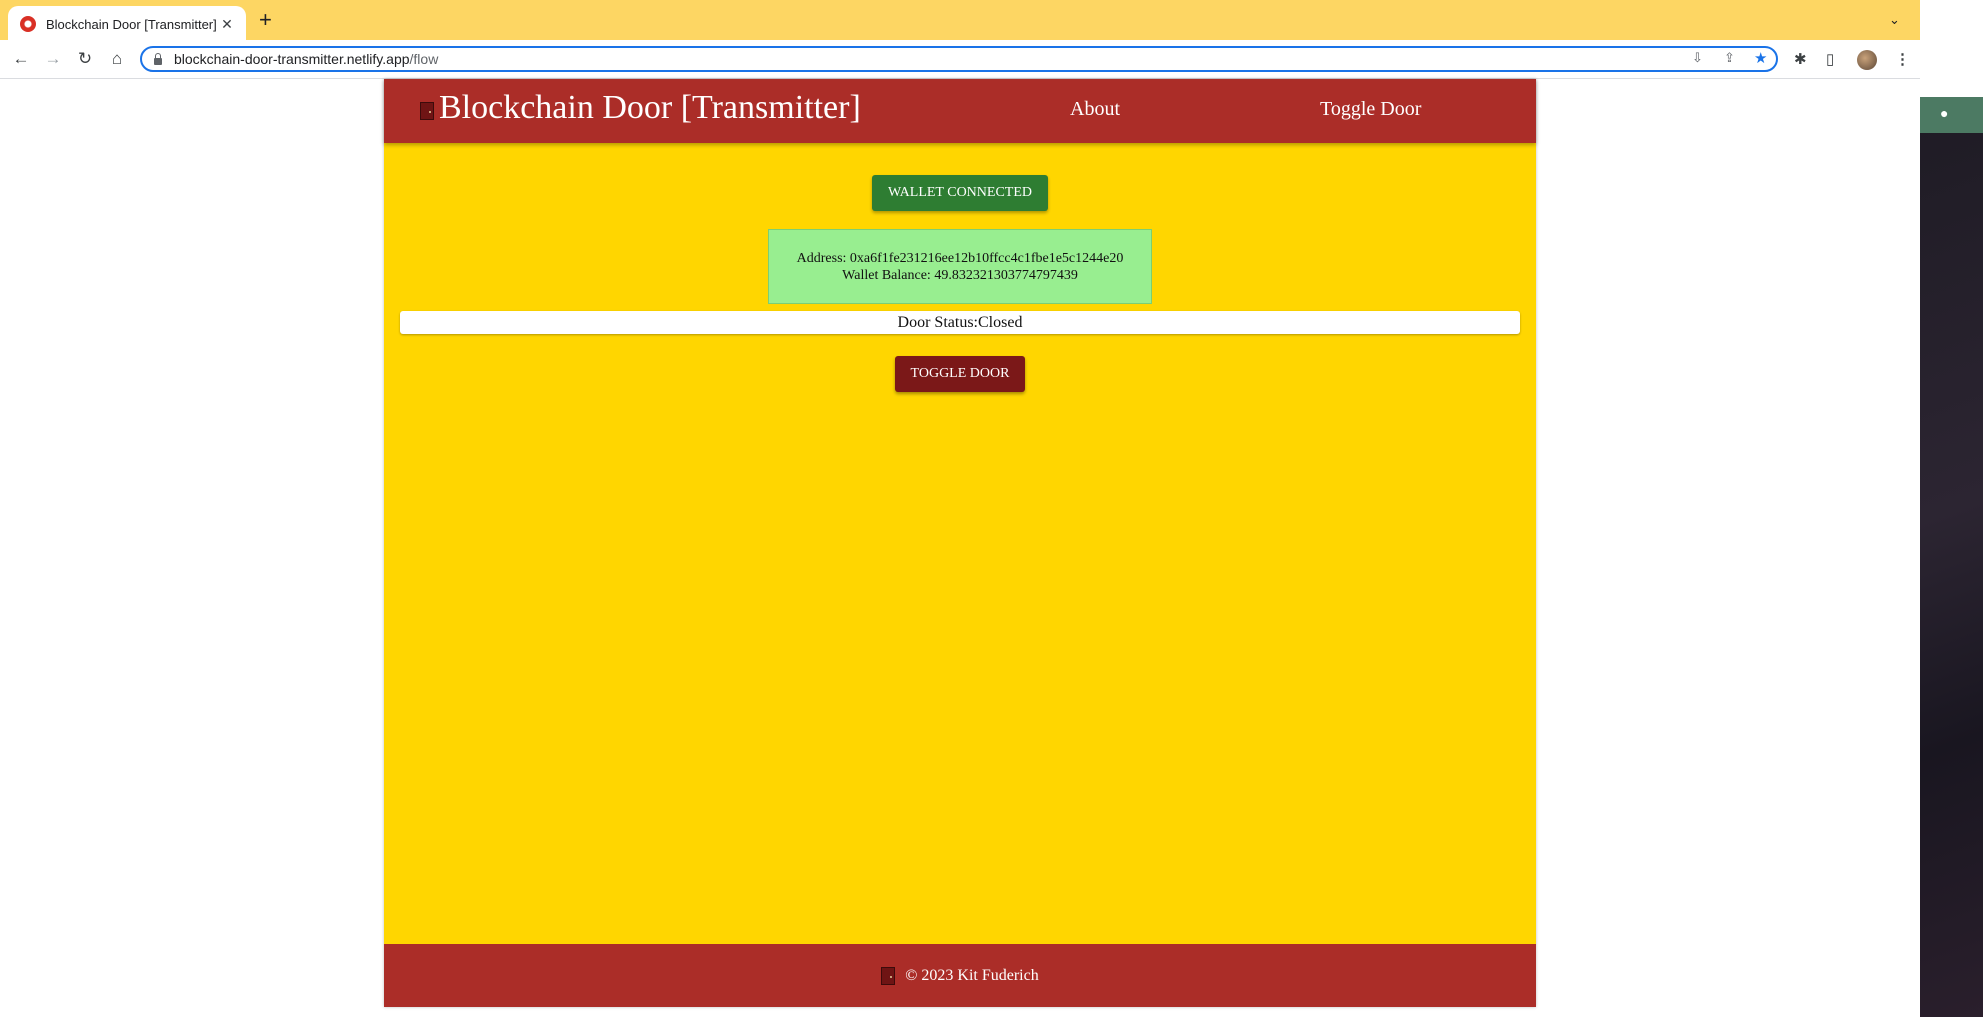 The image size is (1983, 1017). What do you see at coordinates (1370, 109) in the screenshot?
I see `nav-link-toggle-door: Toggle Door` at bounding box center [1370, 109].